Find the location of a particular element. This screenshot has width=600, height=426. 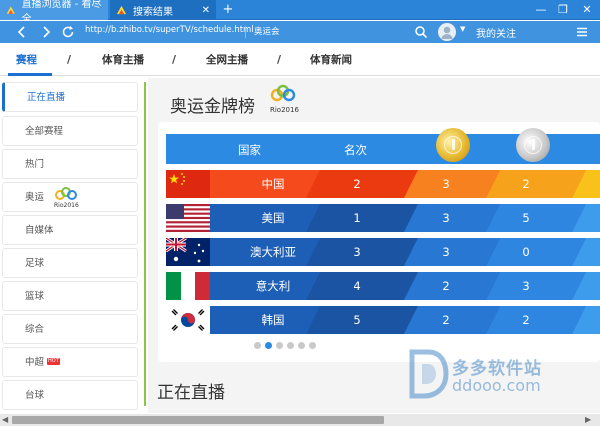

sidebar-item-general: 综合 is located at coordinates (70, 329).